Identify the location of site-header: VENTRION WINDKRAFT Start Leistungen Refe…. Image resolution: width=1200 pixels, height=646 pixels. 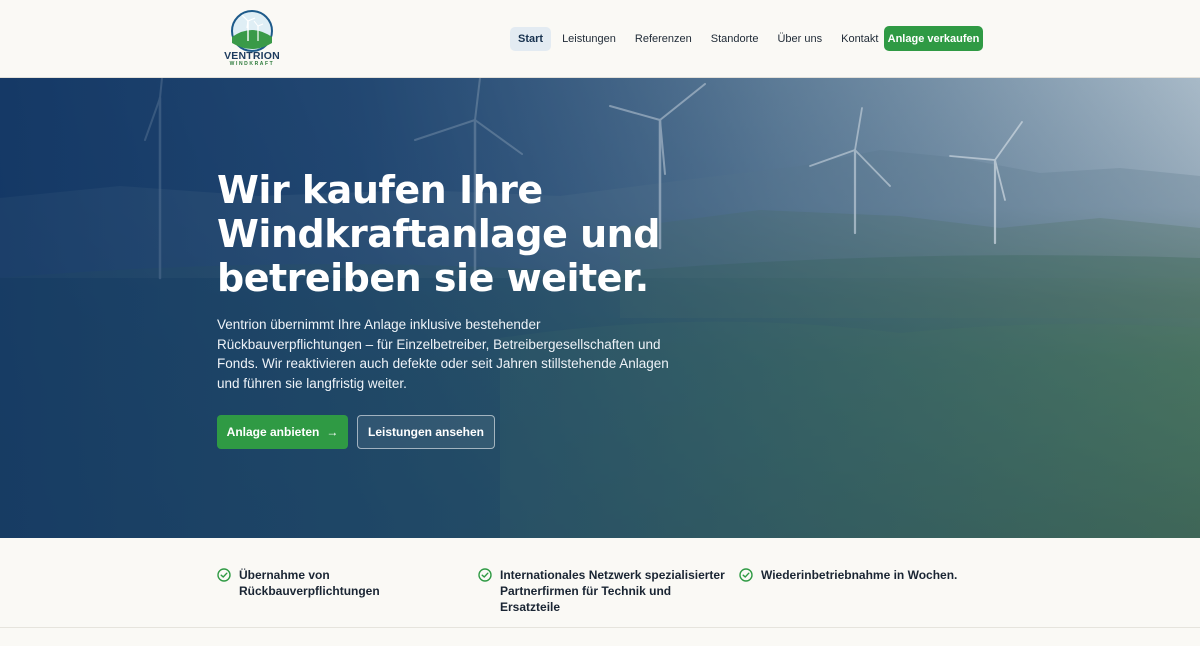
(600, 39).